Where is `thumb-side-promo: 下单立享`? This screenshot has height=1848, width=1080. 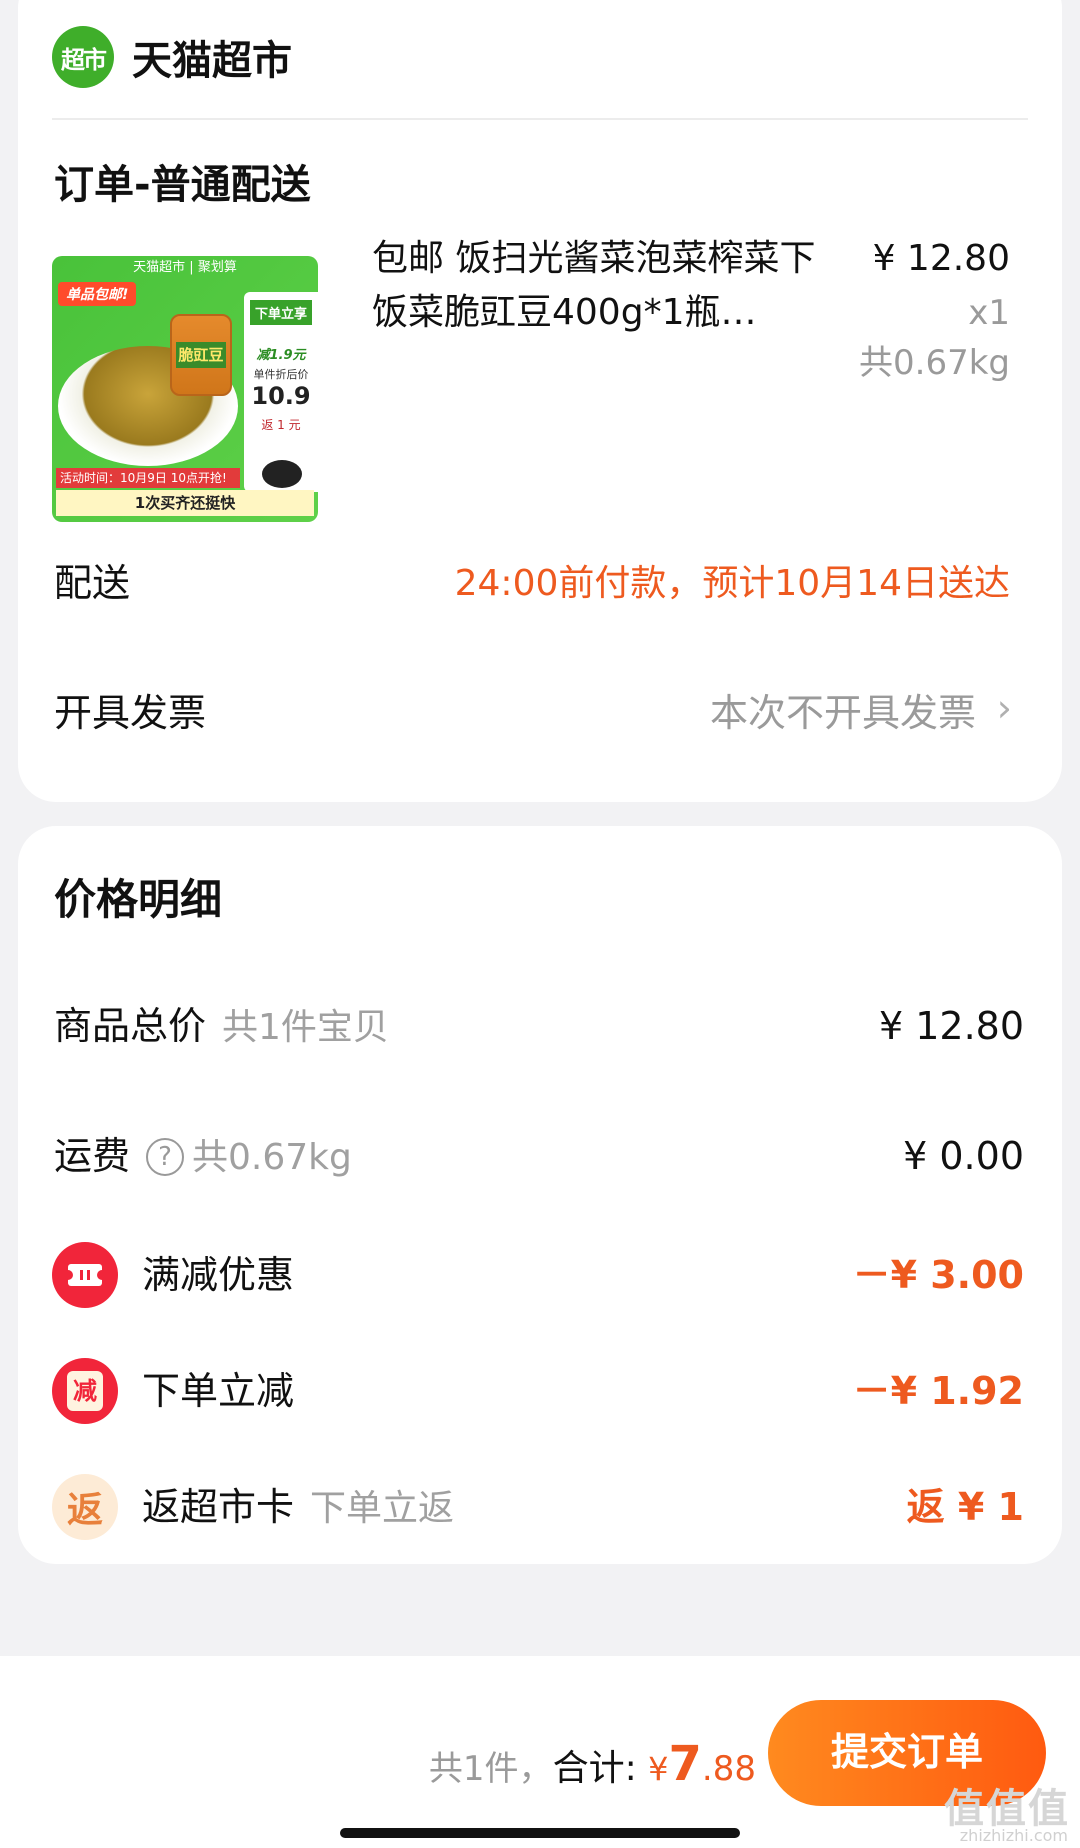 thumb-side-promo: 下单立享 is located at coordinates (281, 312).